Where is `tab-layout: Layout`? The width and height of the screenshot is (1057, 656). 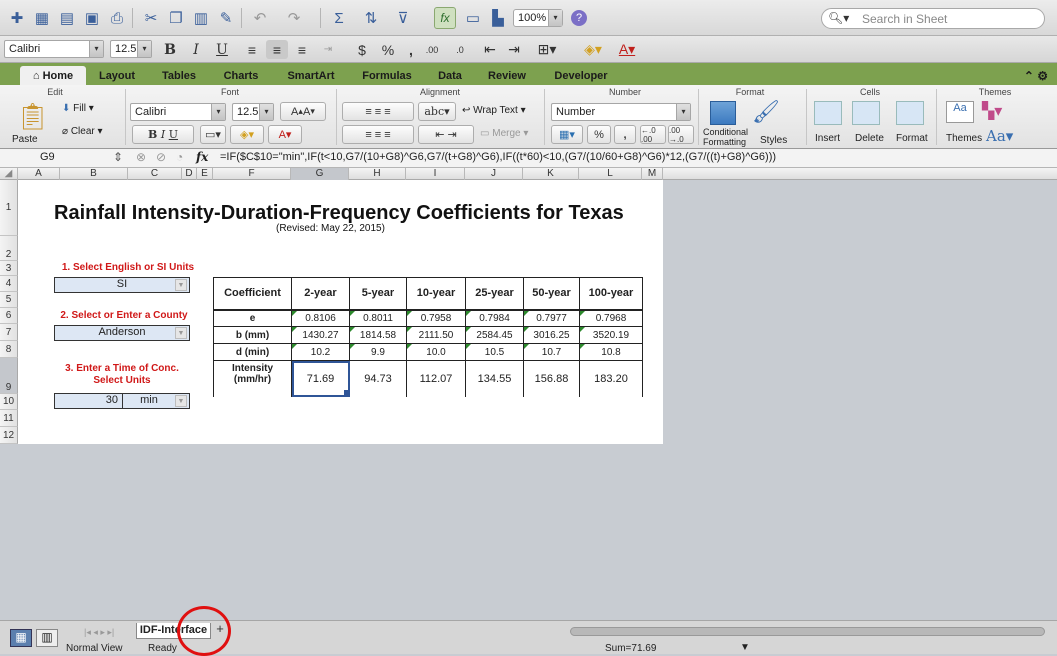 tab-layout: Layout is located at coordinates (117, 75).